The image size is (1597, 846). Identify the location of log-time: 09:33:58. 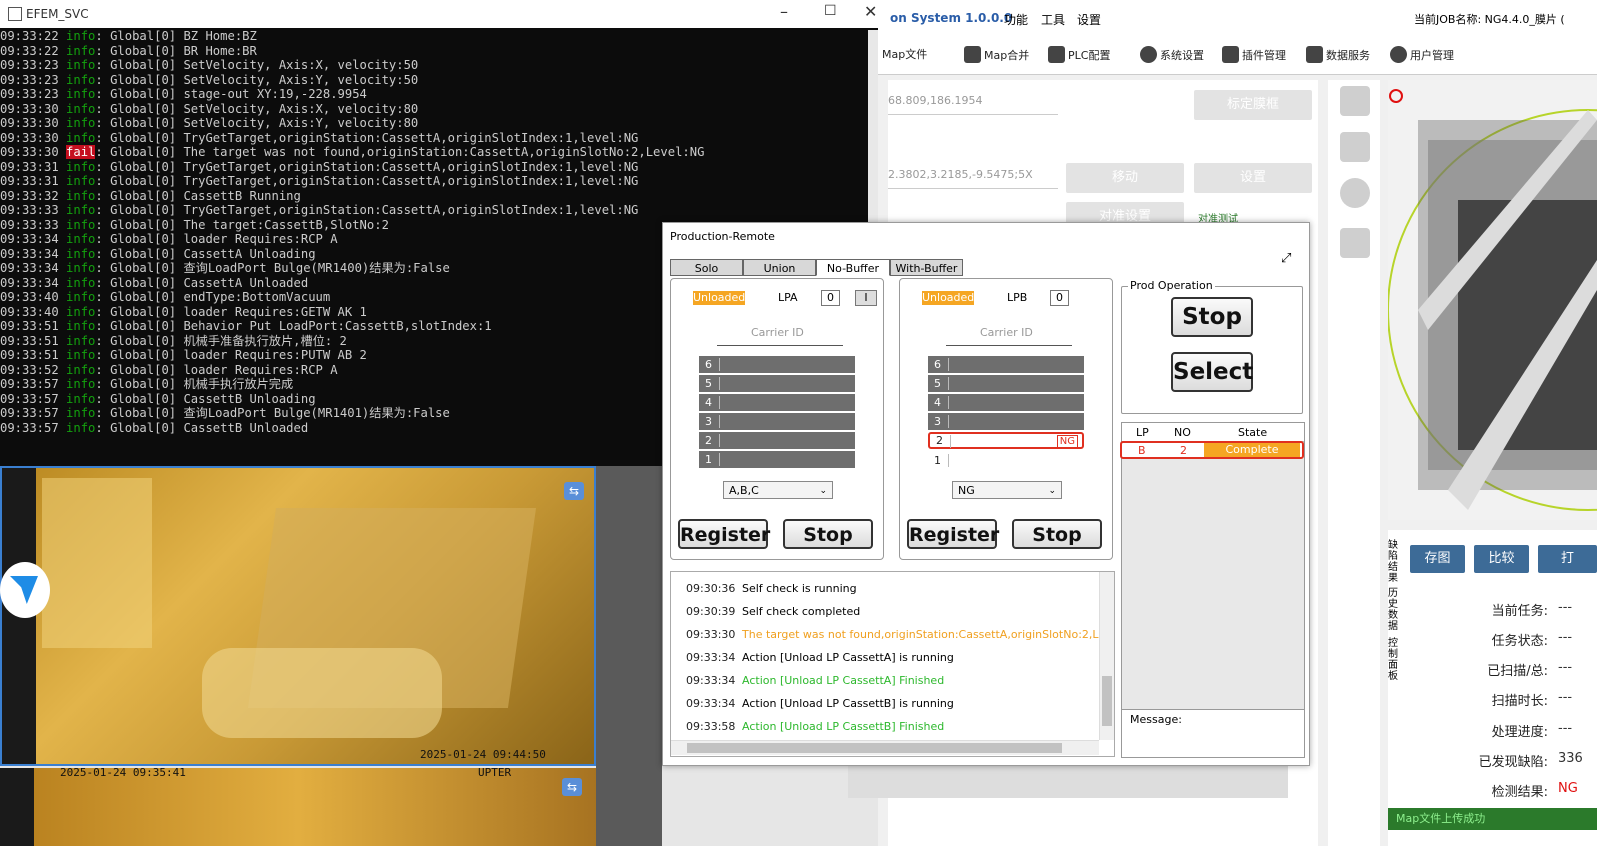
(711, 726).